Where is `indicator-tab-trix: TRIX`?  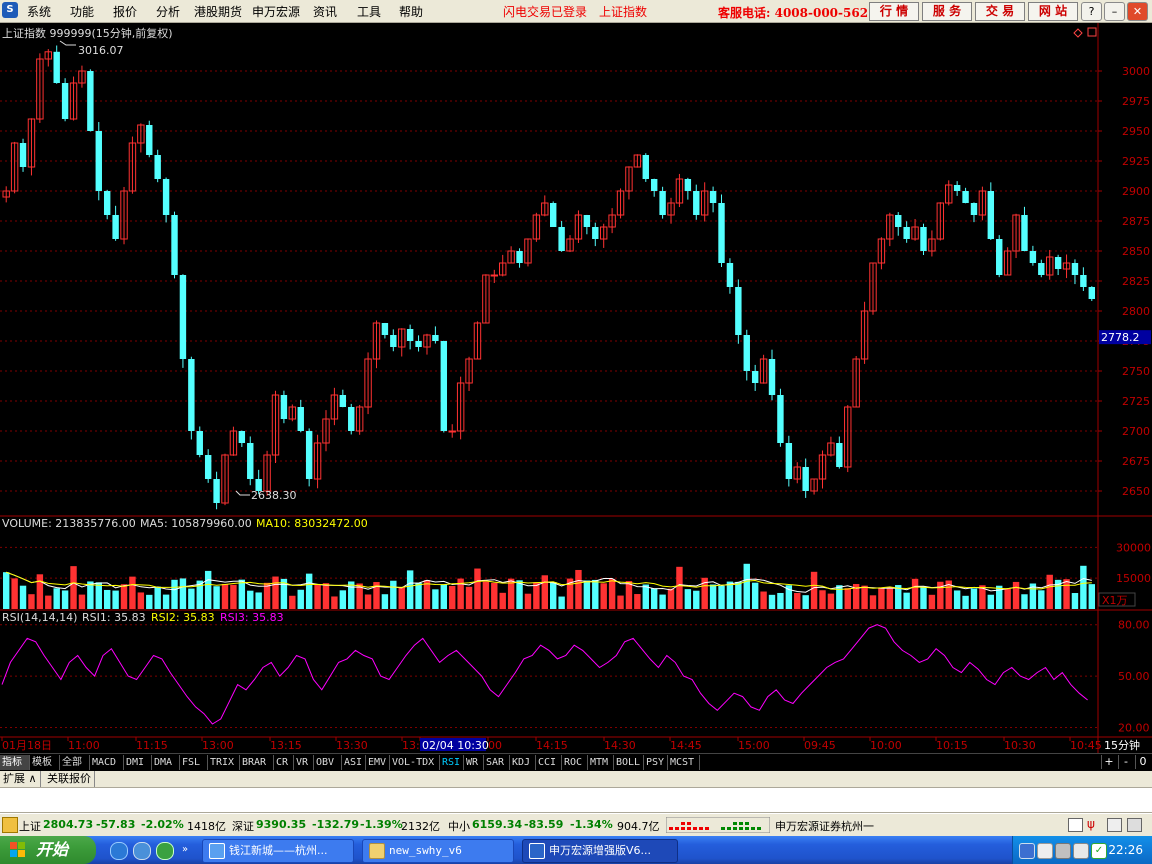
indicator-tab-trix: TRIX is located at coordinates (224, 762).